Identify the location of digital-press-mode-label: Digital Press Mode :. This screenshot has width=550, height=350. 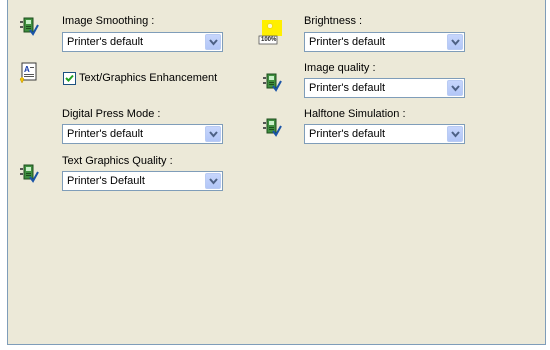
(111, 114).